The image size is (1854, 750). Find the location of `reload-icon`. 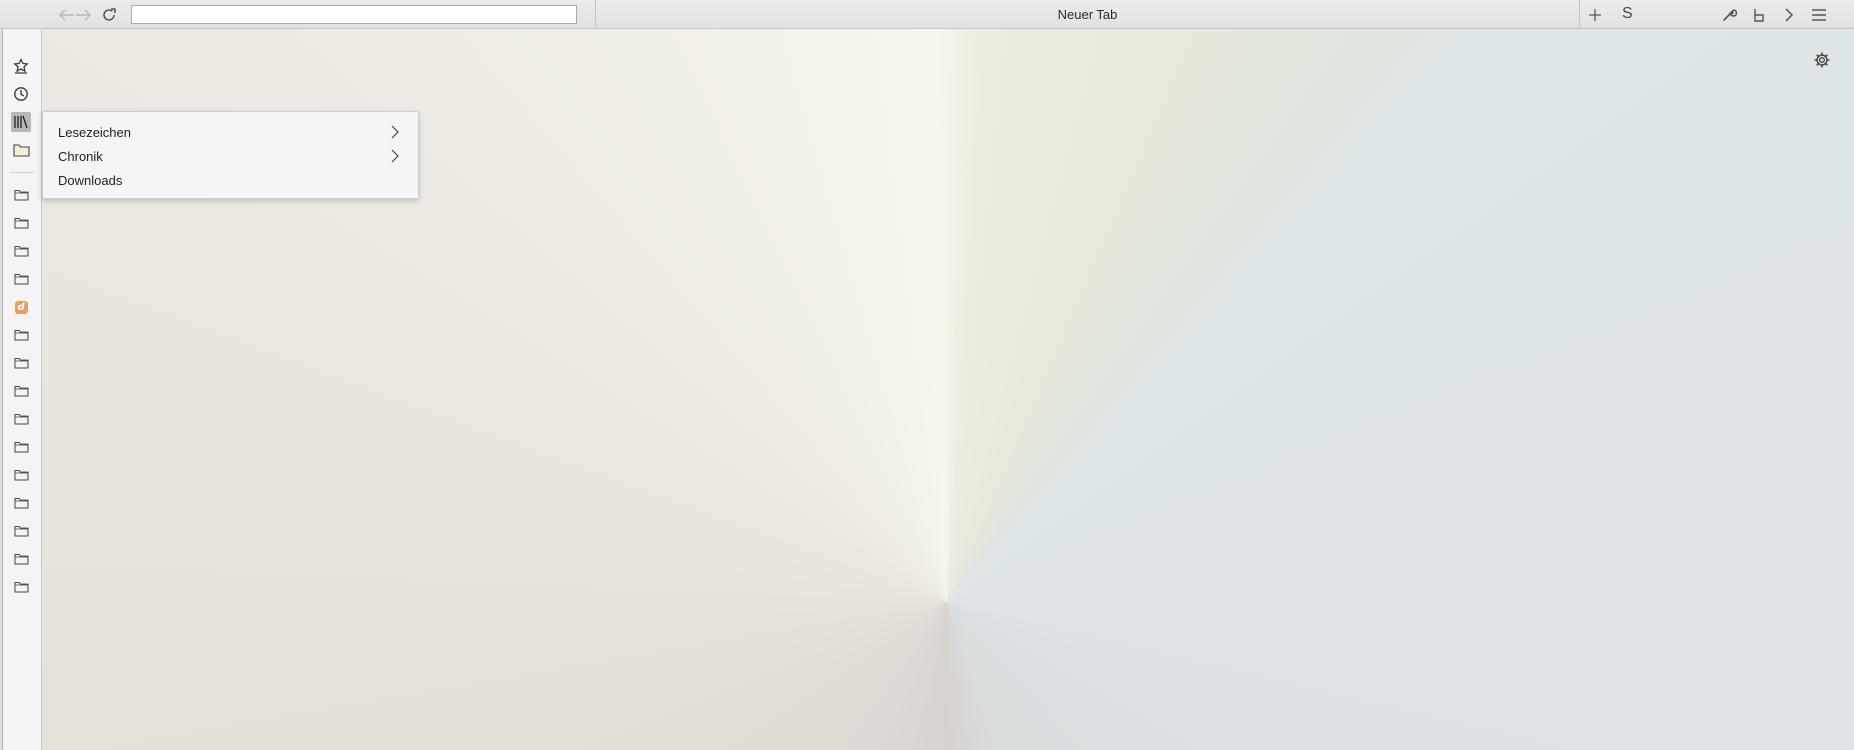

reload-icon is located at coordinates (109, 14).